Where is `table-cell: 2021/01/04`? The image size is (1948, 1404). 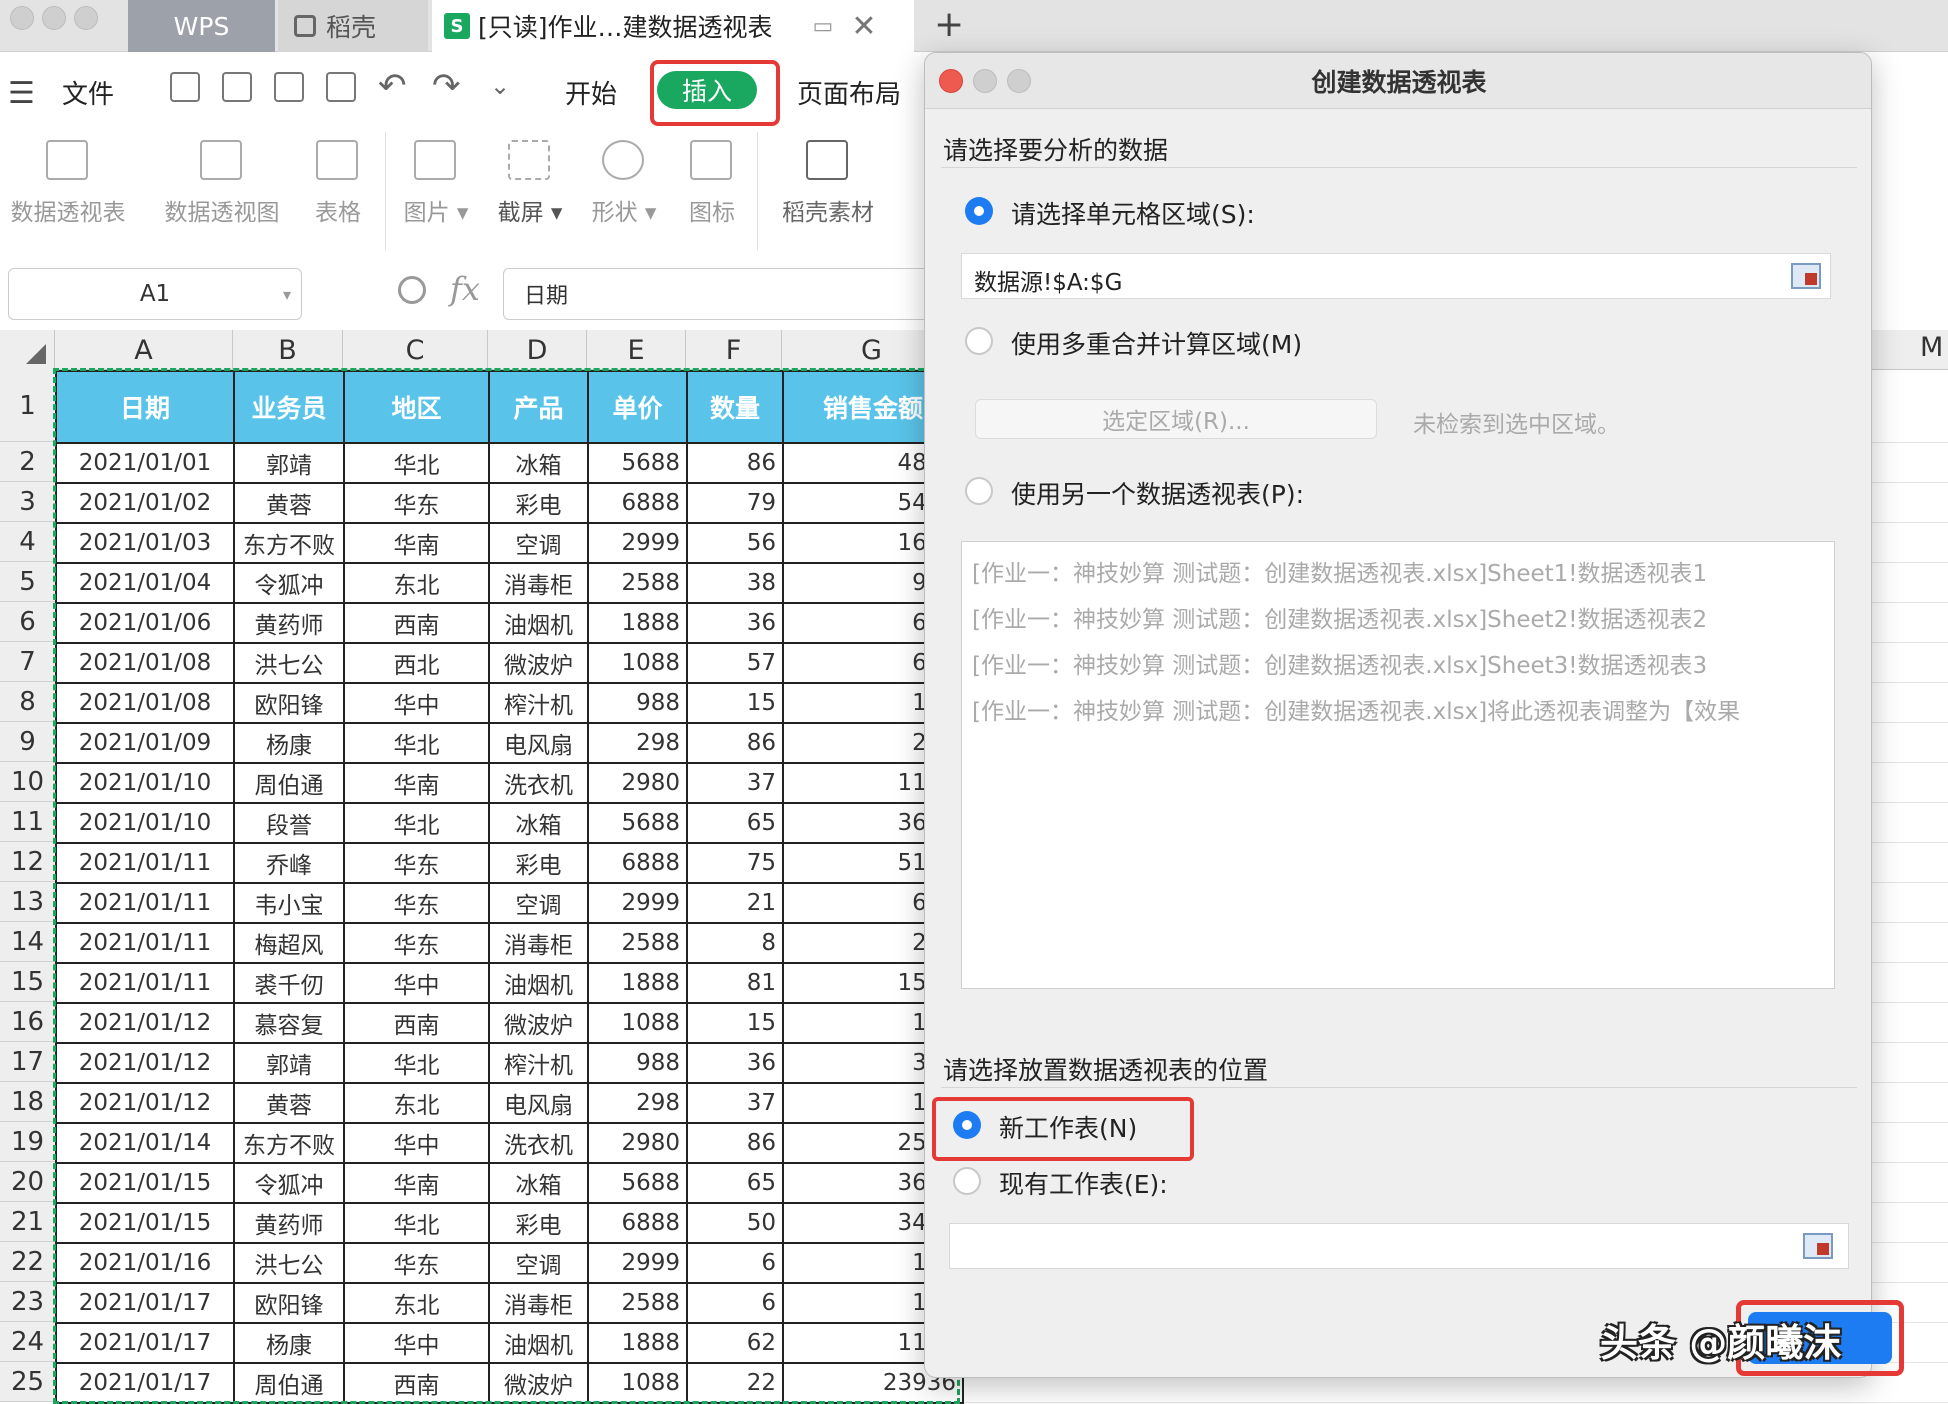 table-cell: 2021/01/04 is located at coordinates (145, 583).